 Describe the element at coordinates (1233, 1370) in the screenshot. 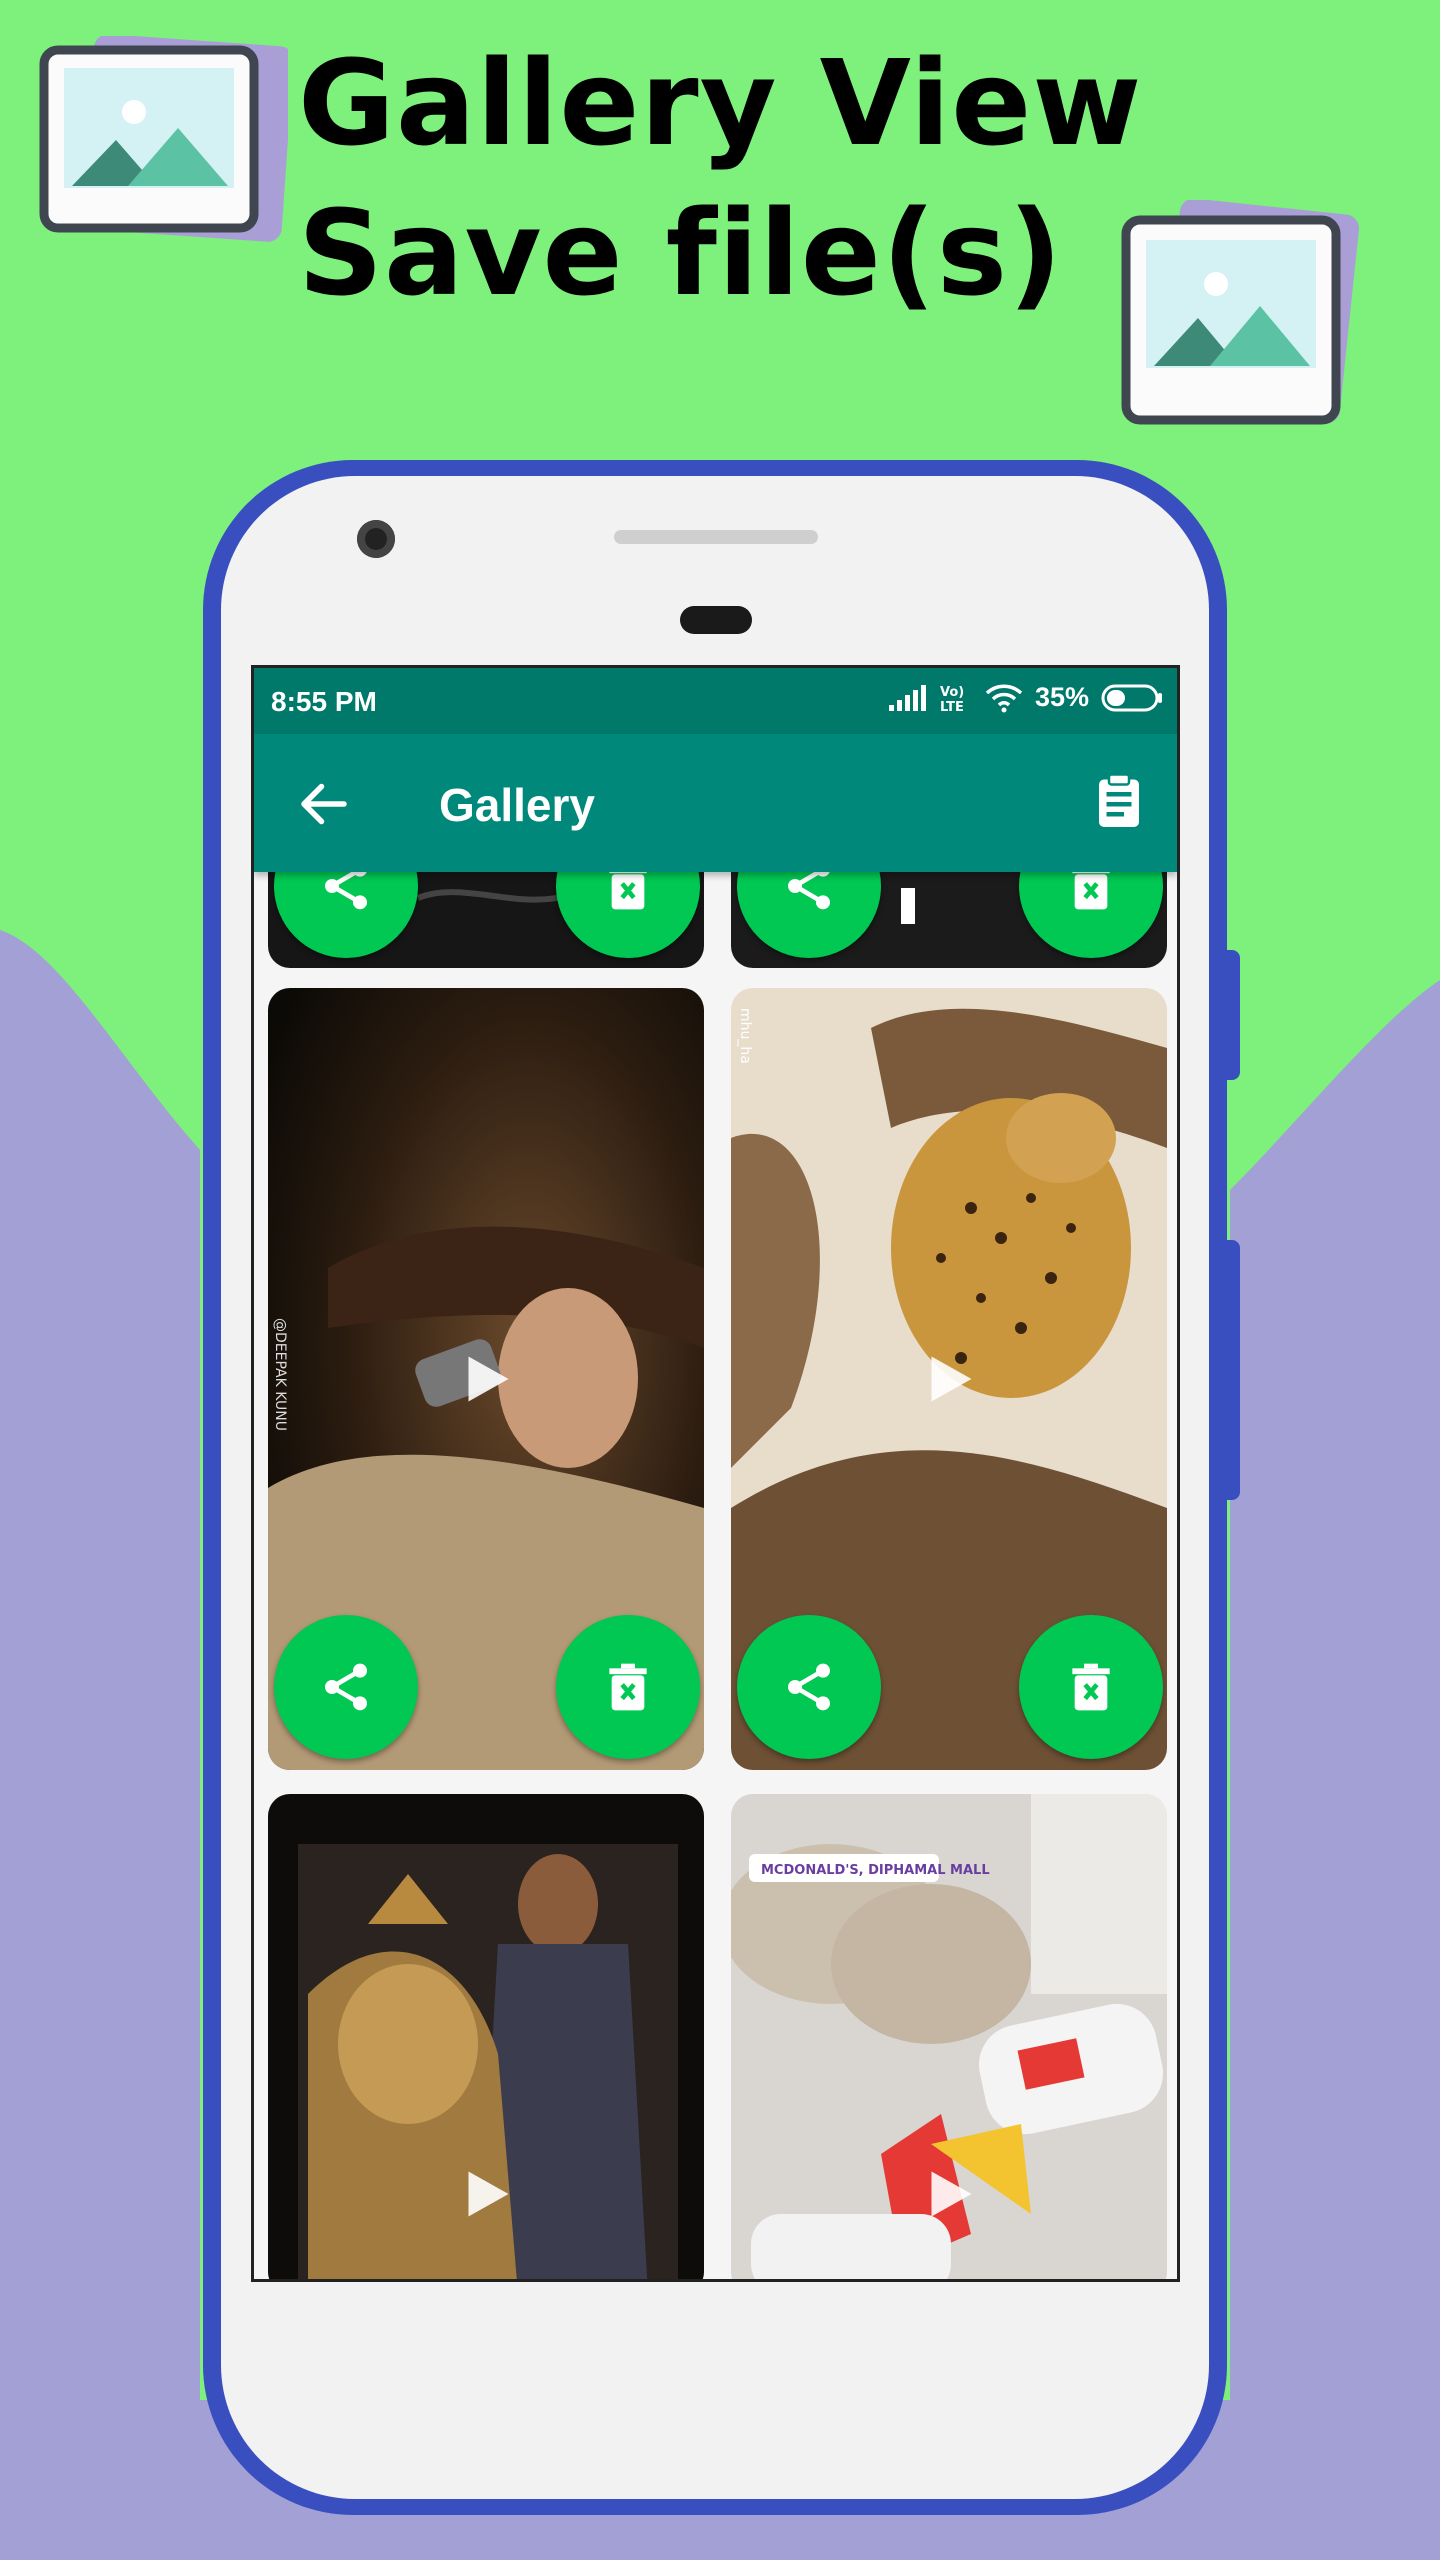

I see `phone-volume-button` at that location.